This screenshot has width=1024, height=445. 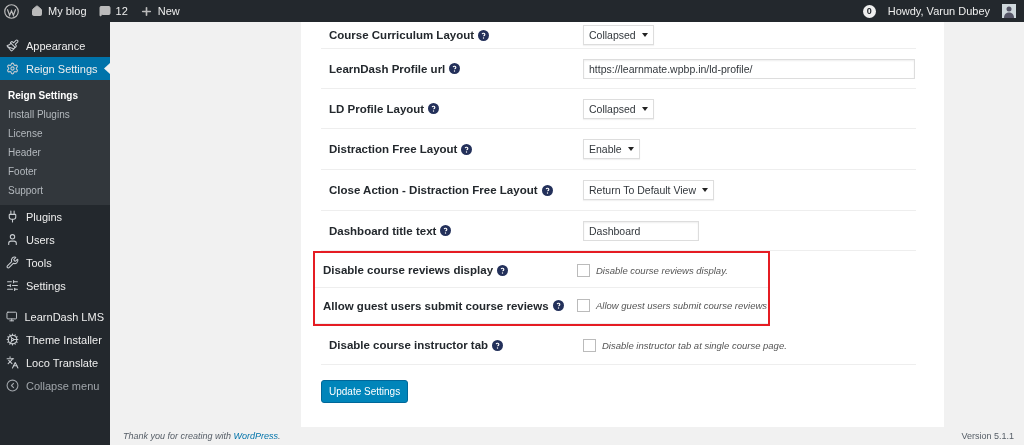 I want to click on site-link: My blog, so click(x=59, y=11).